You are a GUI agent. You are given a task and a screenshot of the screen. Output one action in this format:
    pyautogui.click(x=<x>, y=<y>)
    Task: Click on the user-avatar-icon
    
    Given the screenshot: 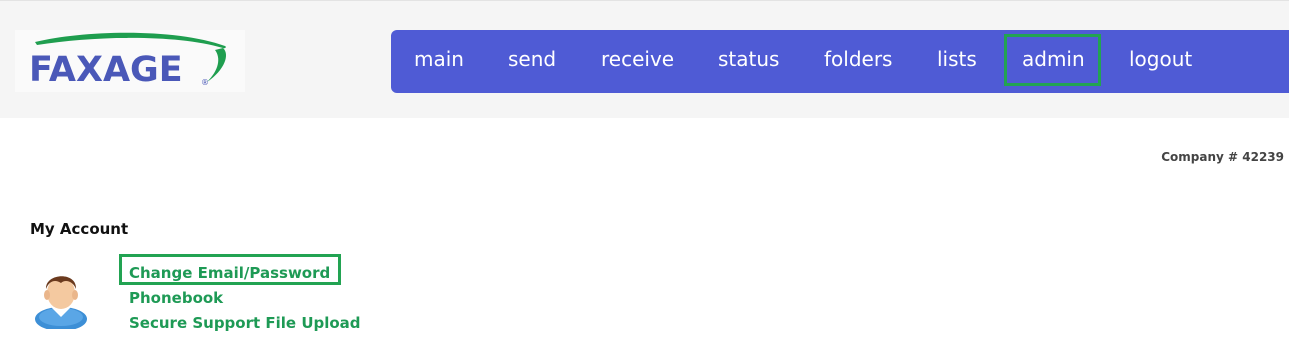 What is the action you would take?
    pyautogui.click(x=61, y=302)
    